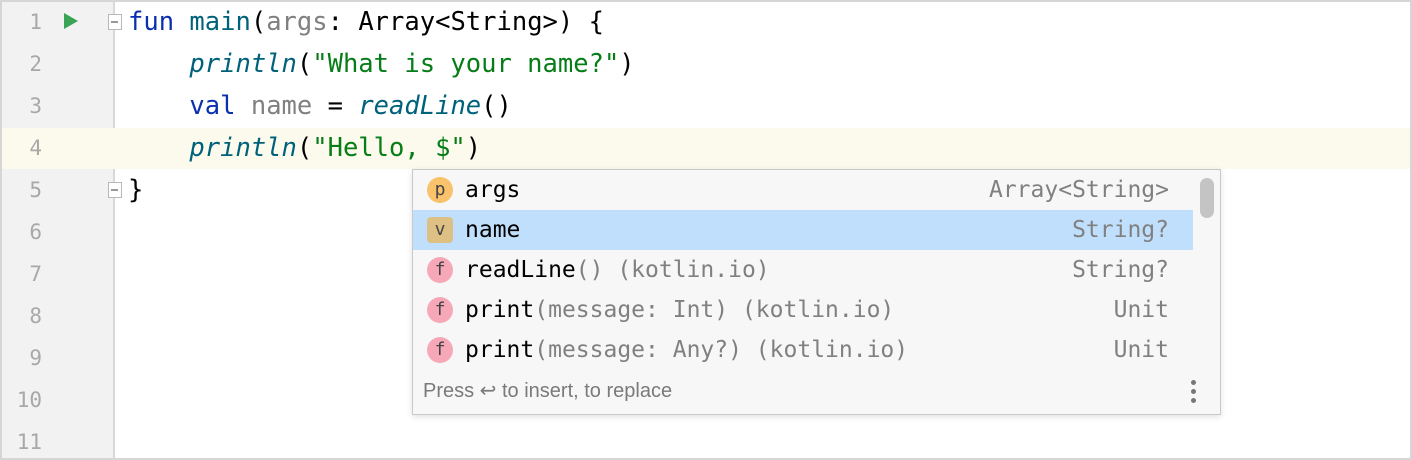 This screenshot has width=1412, height=460. What do you see at coordinates (115, 190) in the screenshot?
I see `fold-end-icon` at bounding box center [115, 190].